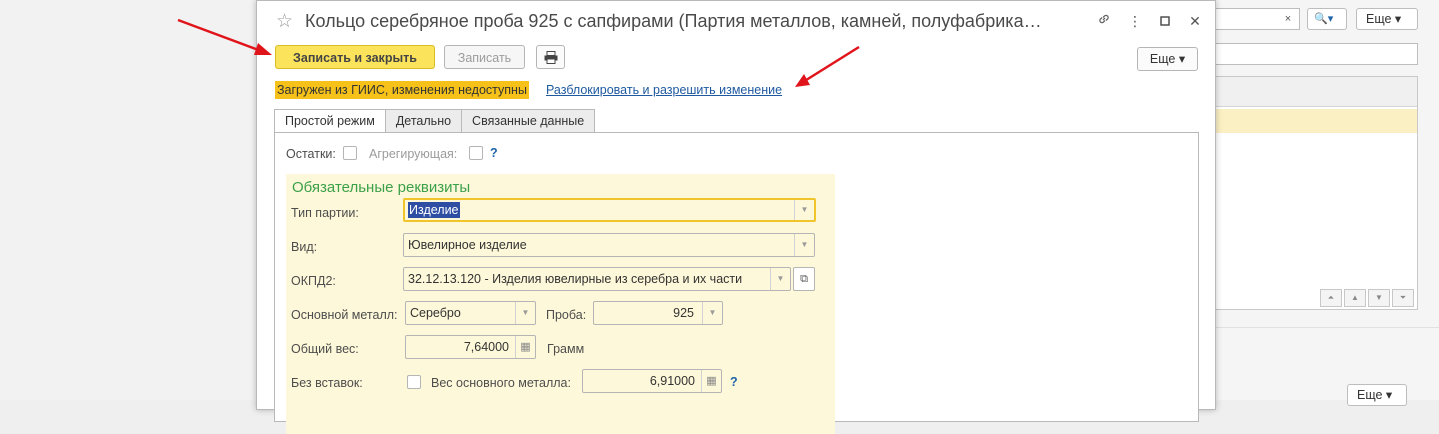 The width and height of the screenshot is (1439, 434). What do you see at coordinates (327, 383) in the screenshot?
I see `no-inserts-label: Без вставок:` at bounding box center [327, 383].